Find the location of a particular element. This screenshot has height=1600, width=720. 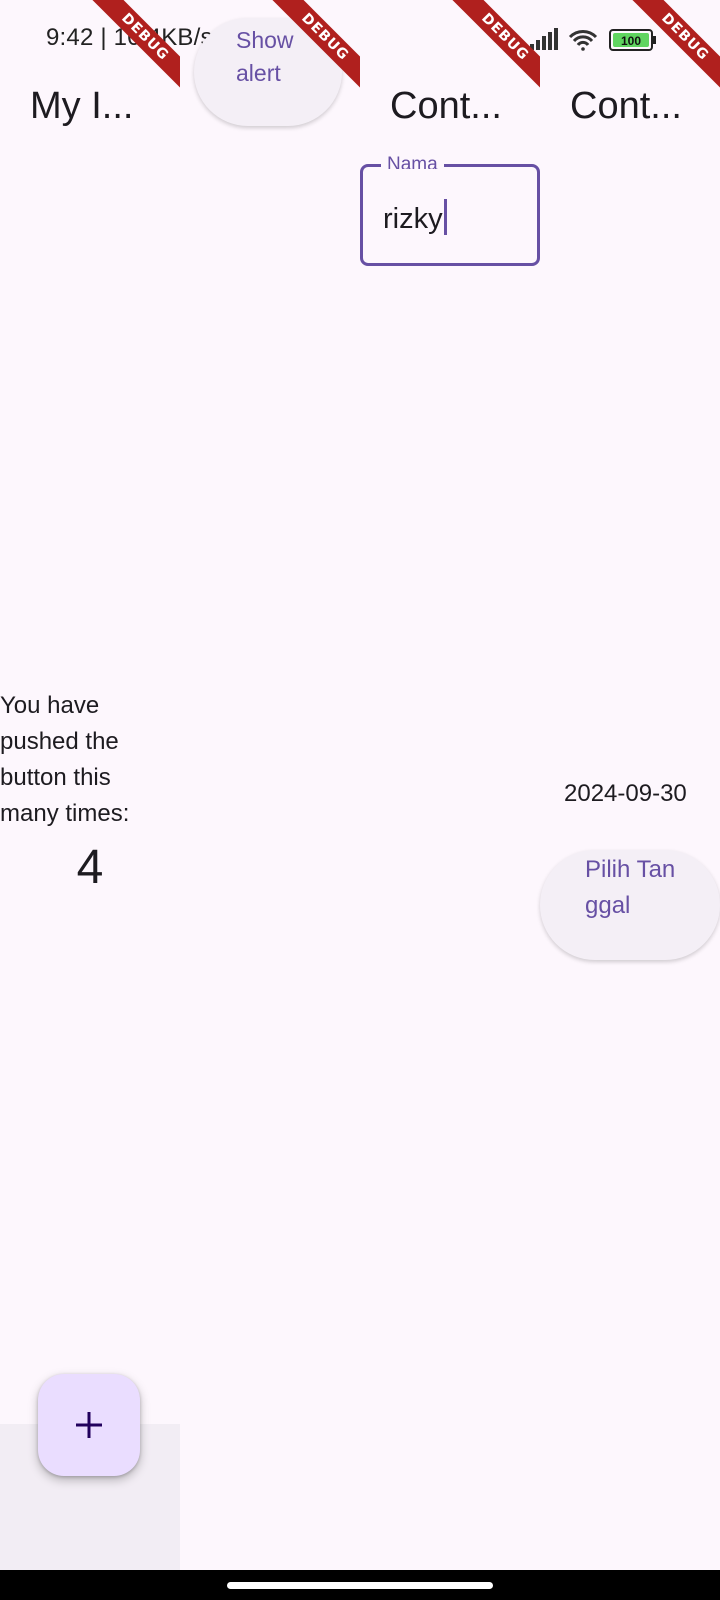

signal-icon is located at coordinates (544, 39).